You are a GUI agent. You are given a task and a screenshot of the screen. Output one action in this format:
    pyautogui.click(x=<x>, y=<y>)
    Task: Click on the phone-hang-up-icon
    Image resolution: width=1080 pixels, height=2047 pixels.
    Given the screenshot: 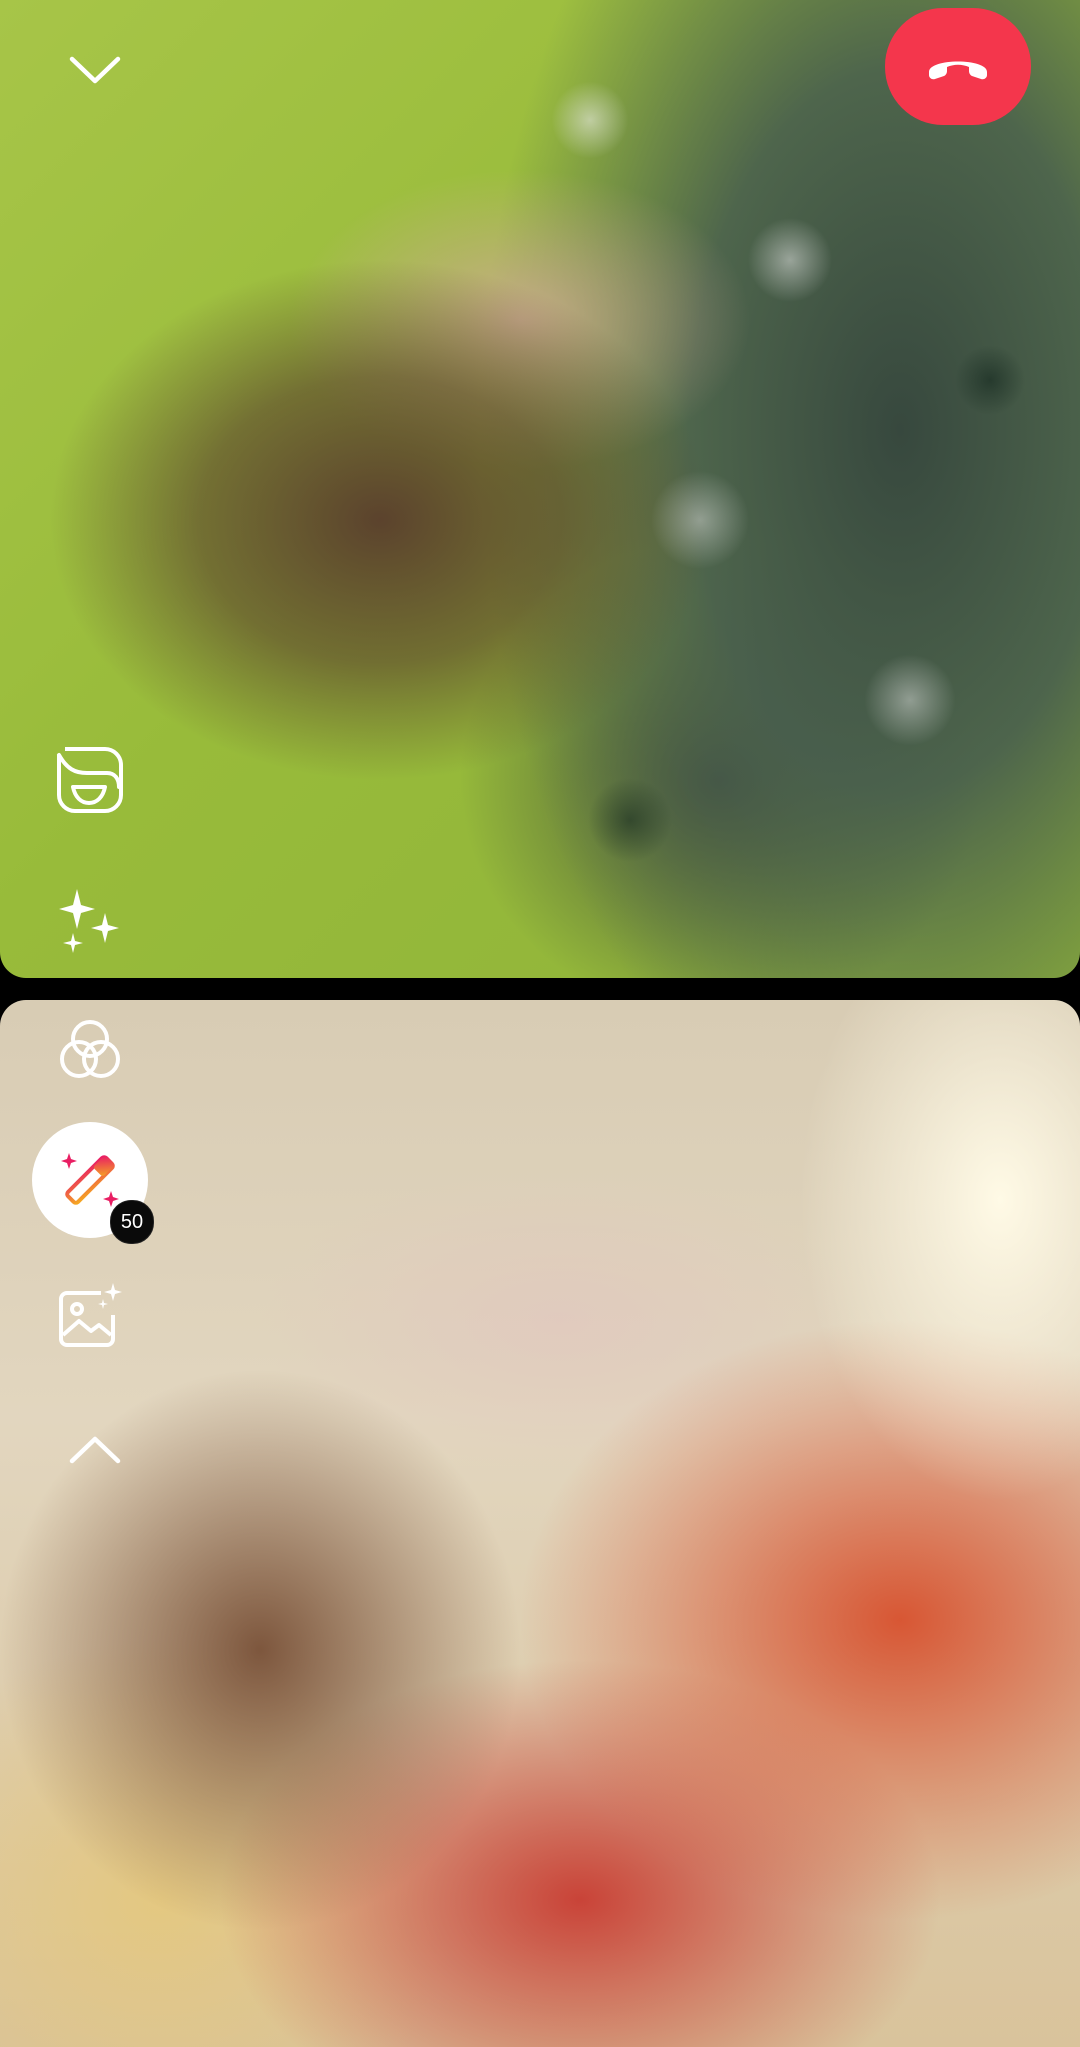 What is the action you would take?
    pyautogui.click(x=958, y=70)
    